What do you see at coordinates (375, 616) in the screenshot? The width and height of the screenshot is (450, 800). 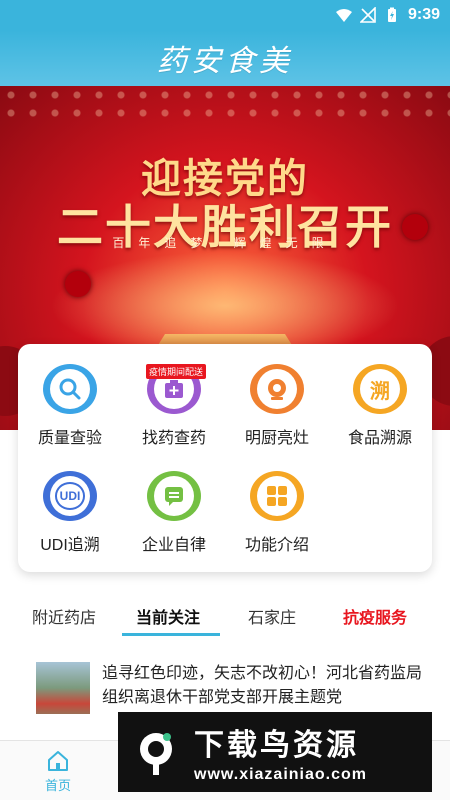 I see `tab-epidemic-service: 抗疫服务` at bounding box center [375, 616].